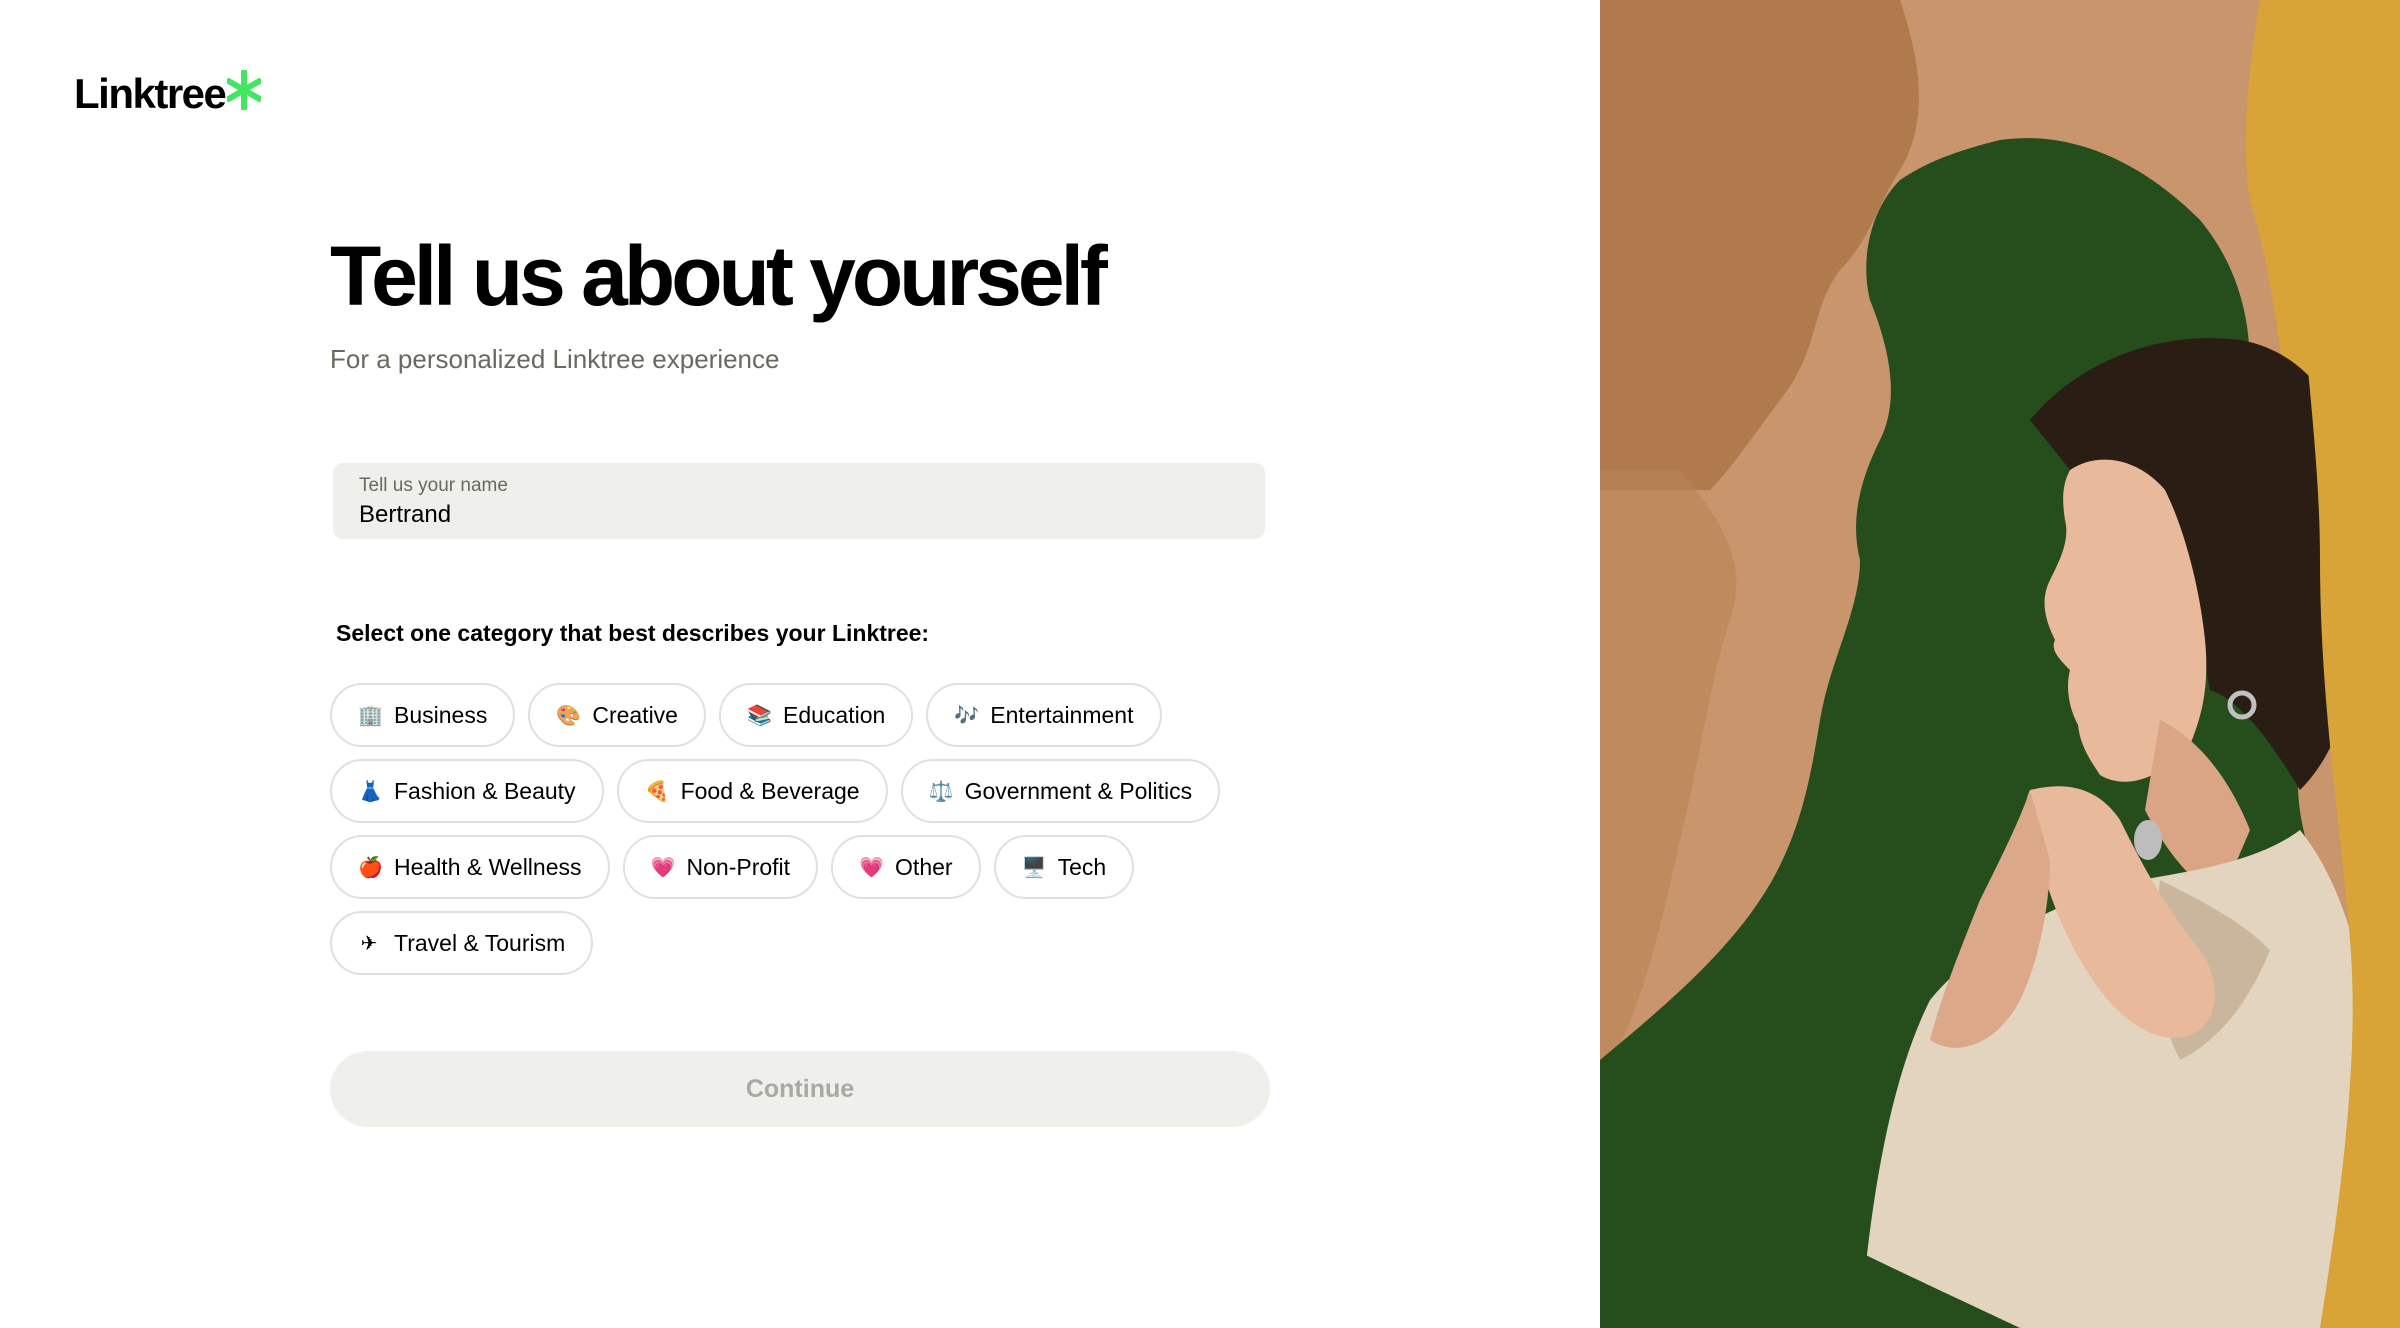 The image size is (2400, 1328). I want to click on category-label: Business, so click(441, 714).